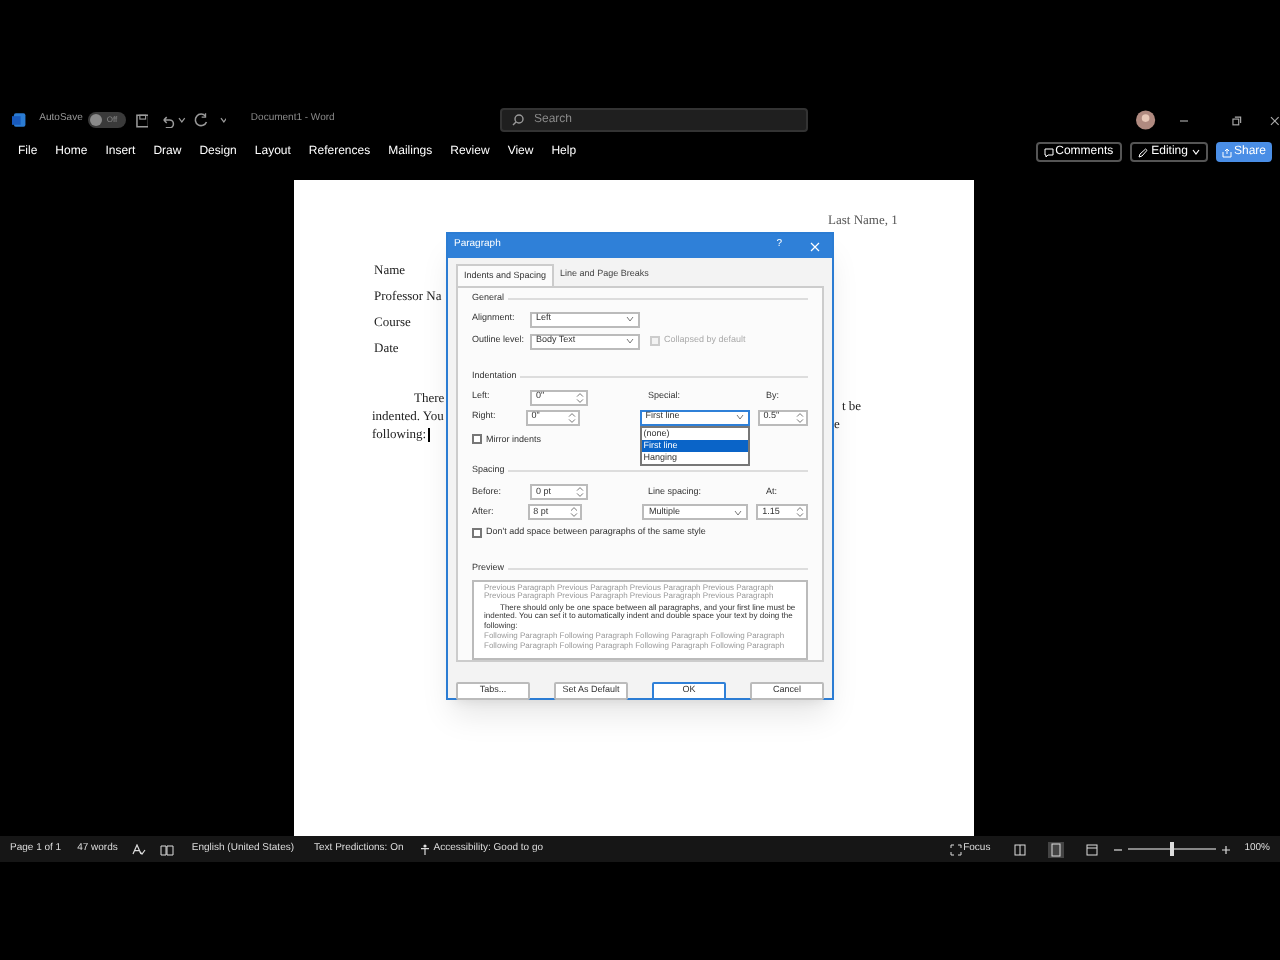 This screenshot has height=960, width=1280. Describe the element at coordinates (518, 120) in the screenshot. I see `search-icon` at that location.